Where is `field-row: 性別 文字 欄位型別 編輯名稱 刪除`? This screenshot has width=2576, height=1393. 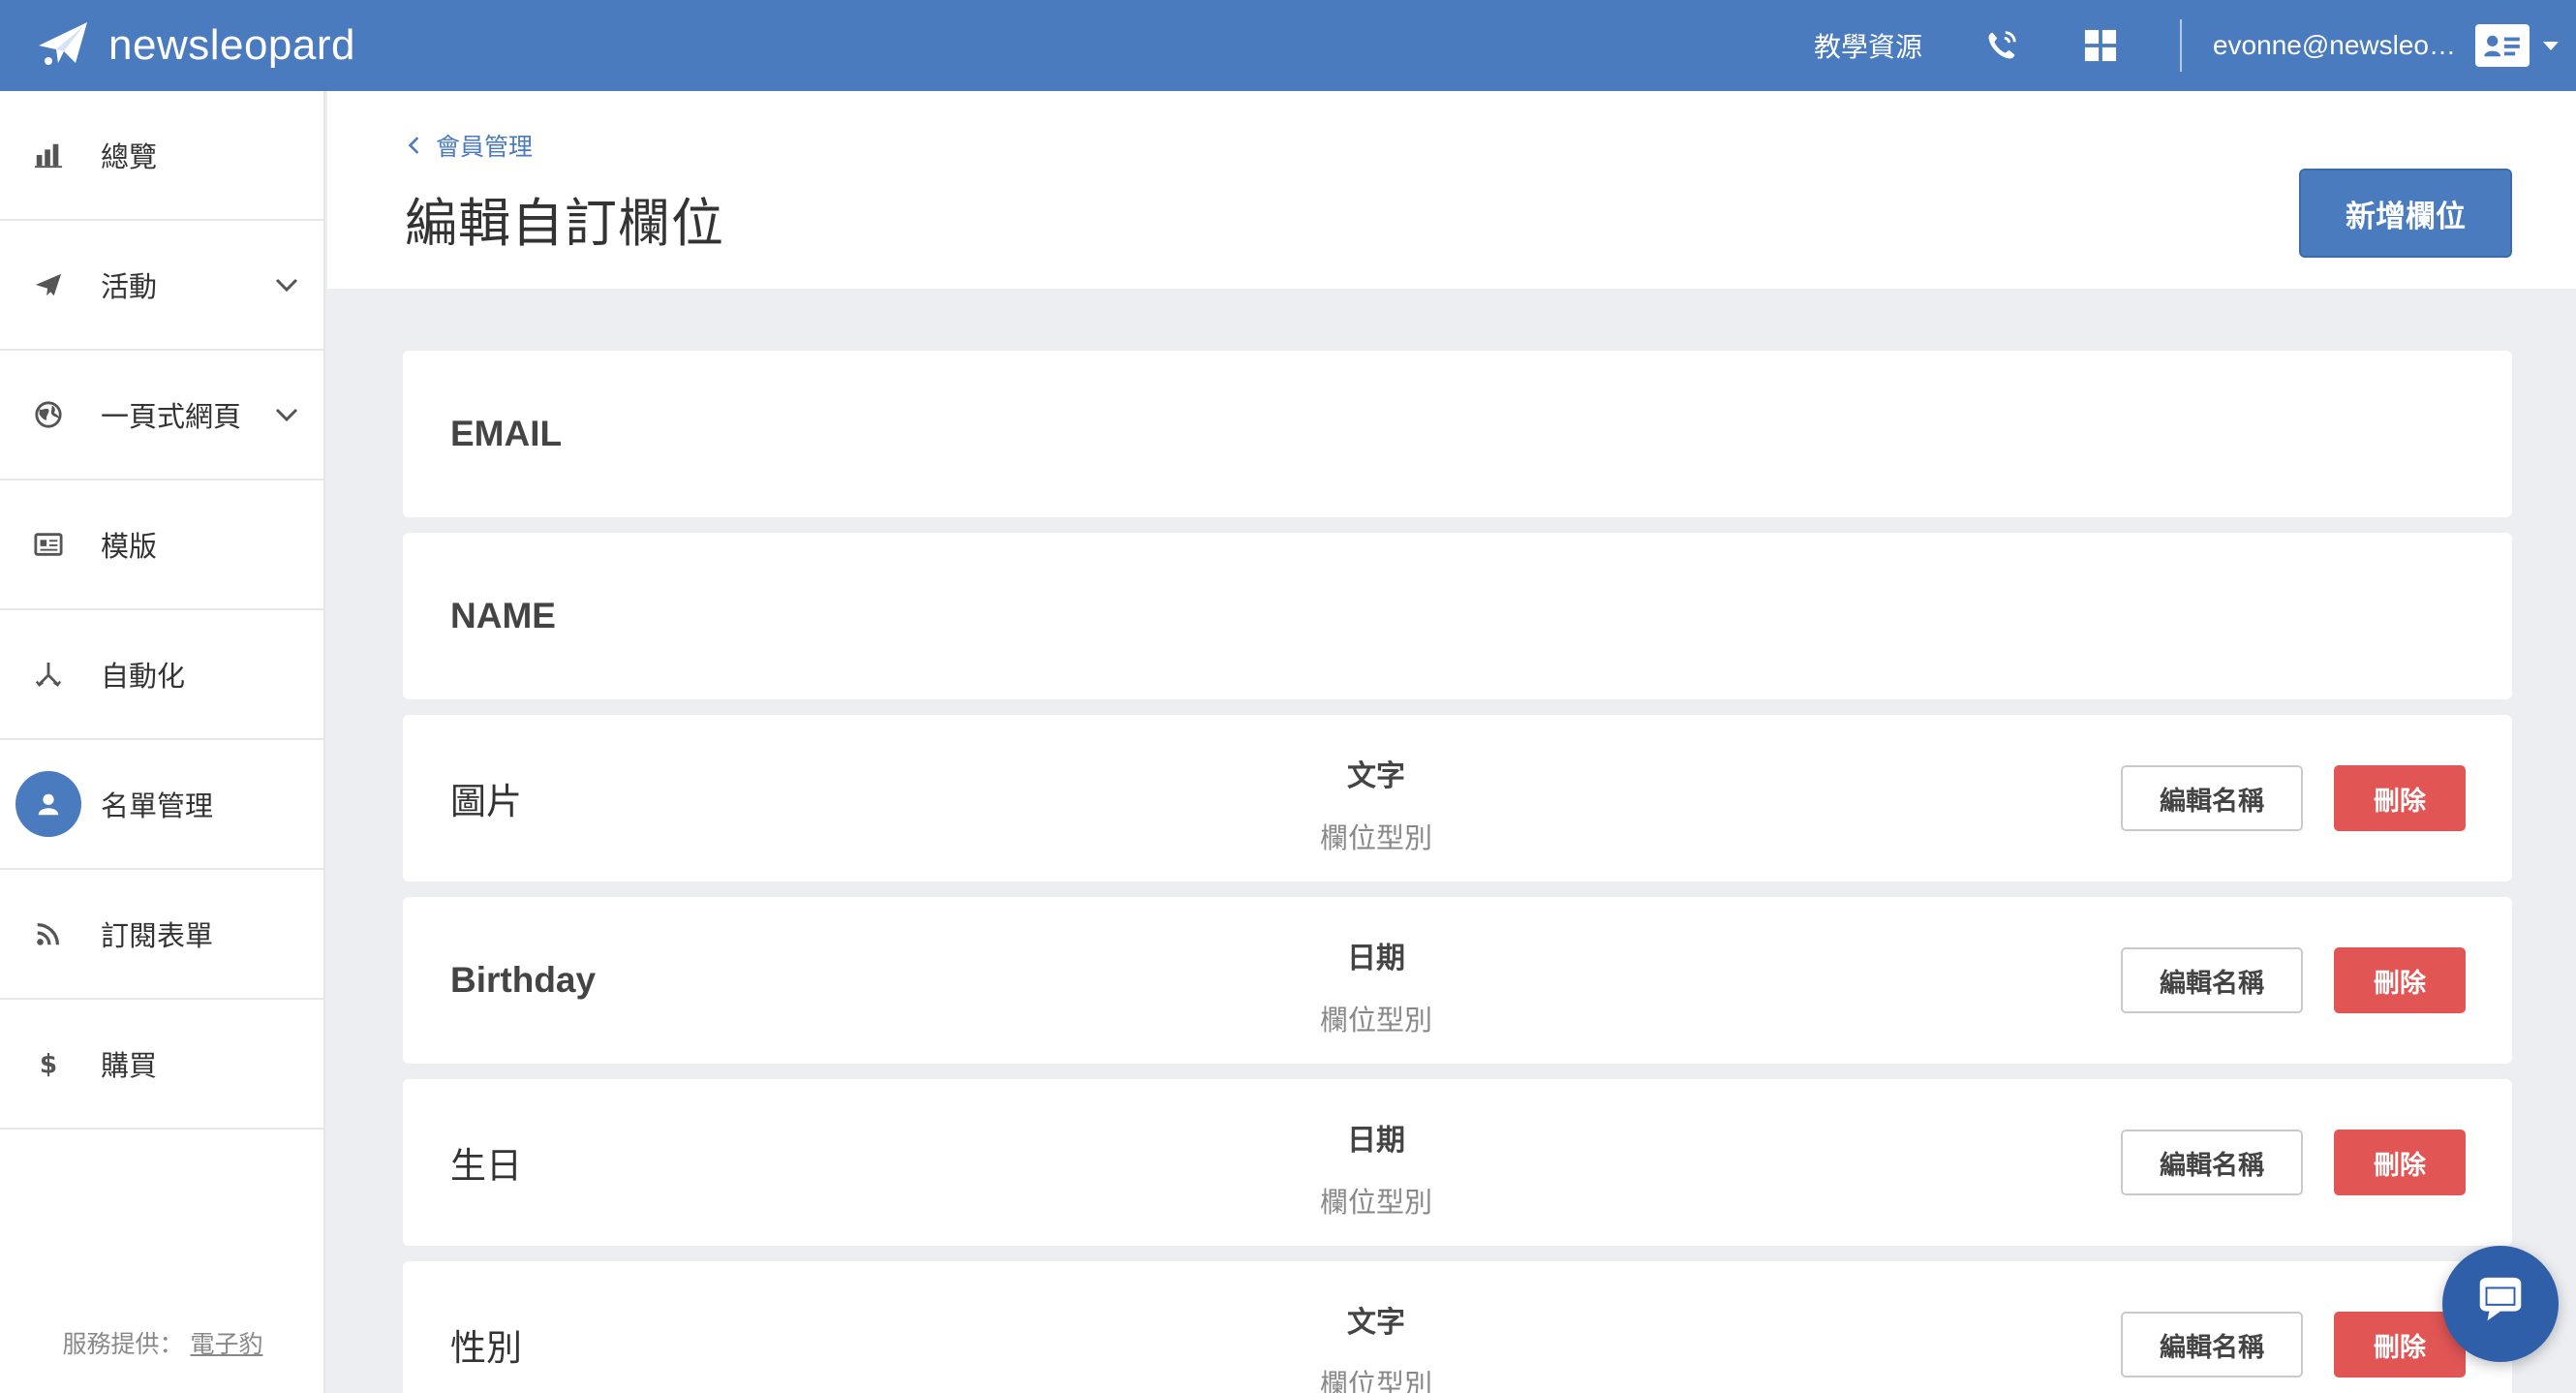 field-row: 性別 文字 欄位型別 編輯名稱 刪除 is located at coordinates (1457, 1327).